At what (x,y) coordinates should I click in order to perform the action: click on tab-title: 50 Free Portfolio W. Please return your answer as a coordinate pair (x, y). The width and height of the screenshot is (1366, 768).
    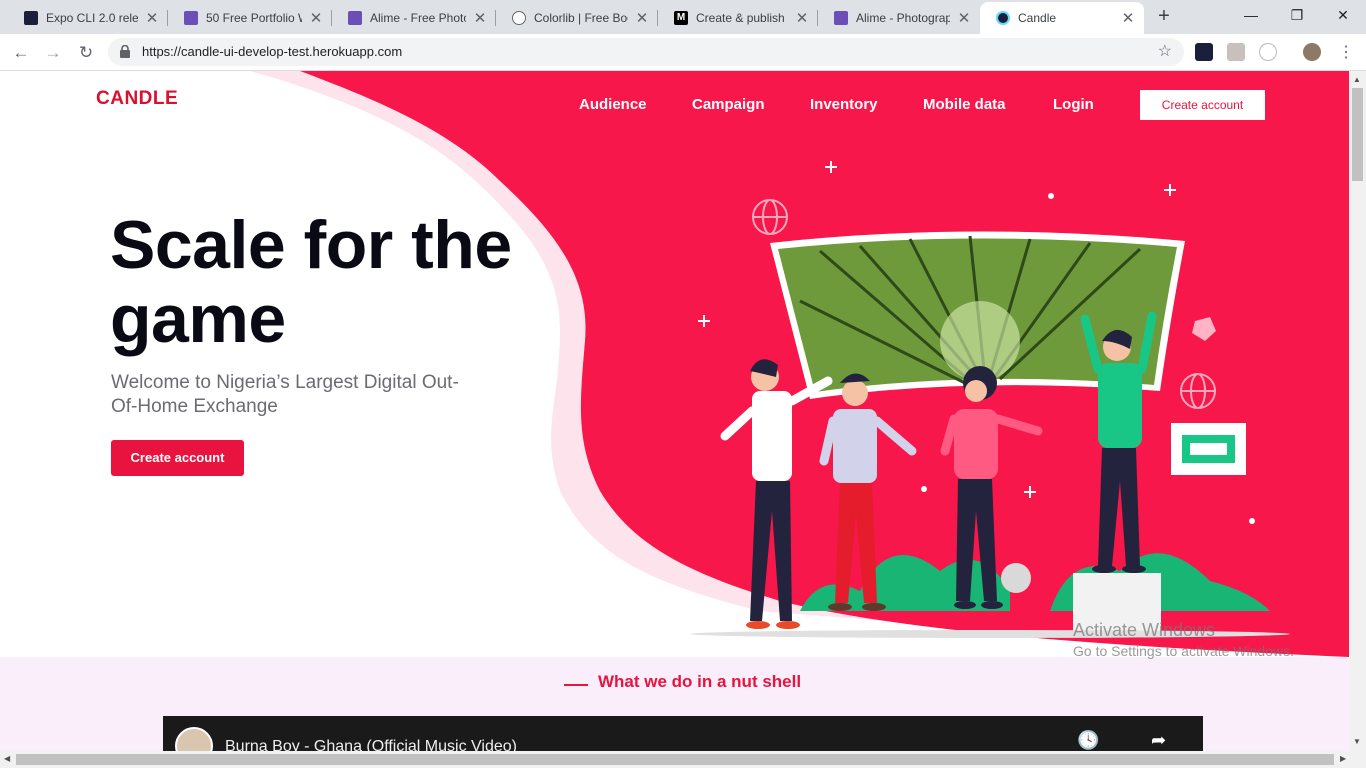
    Looking at the image, I should click on (254, 18).